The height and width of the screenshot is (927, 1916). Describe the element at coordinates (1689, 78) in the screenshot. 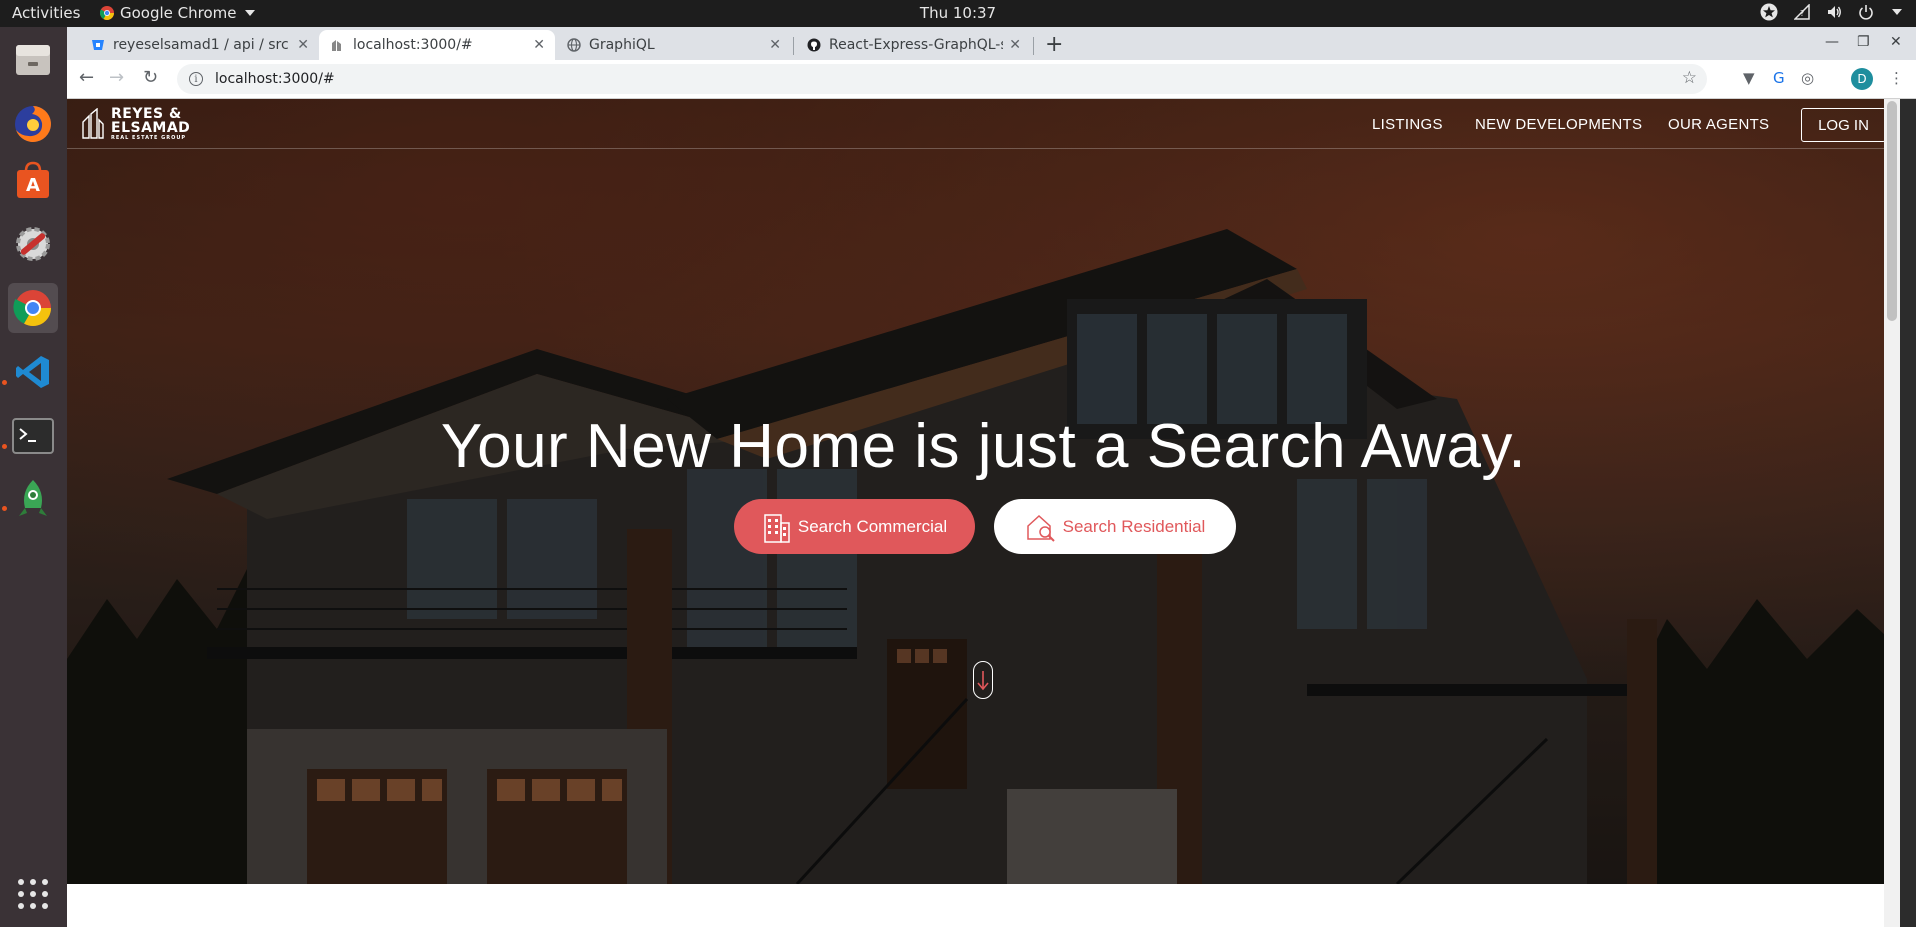

I see `bookmark-star-icon: ☆` at that location.